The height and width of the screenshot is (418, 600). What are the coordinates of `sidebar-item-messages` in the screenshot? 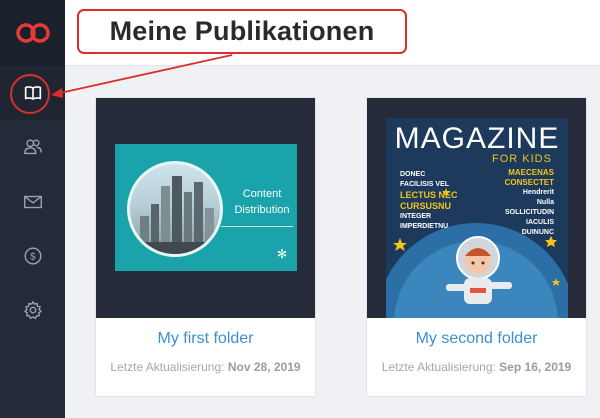 It's located at (32, 202).